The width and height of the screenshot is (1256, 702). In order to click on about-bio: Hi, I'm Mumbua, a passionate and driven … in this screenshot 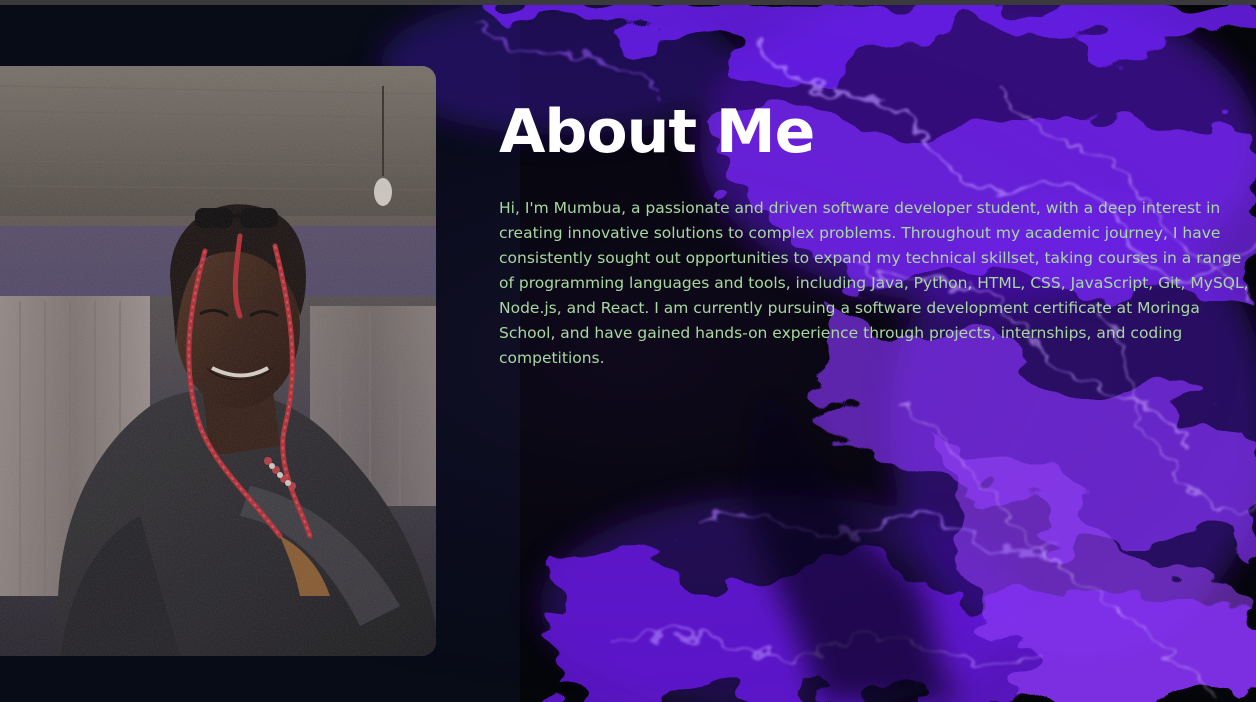, I will do `click(874, 283)`.